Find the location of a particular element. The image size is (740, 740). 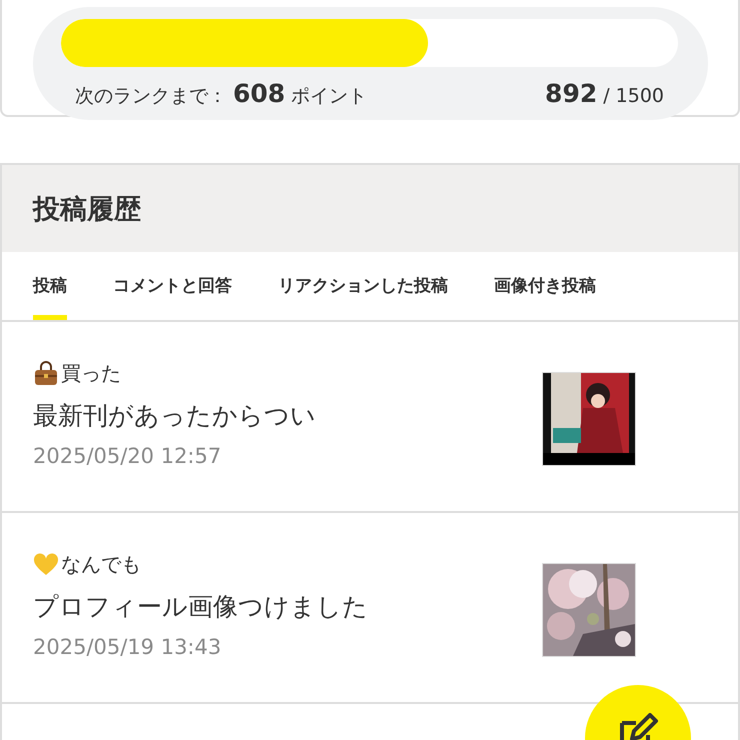

remaining-points: 608 is located at coordinates (259, 93).